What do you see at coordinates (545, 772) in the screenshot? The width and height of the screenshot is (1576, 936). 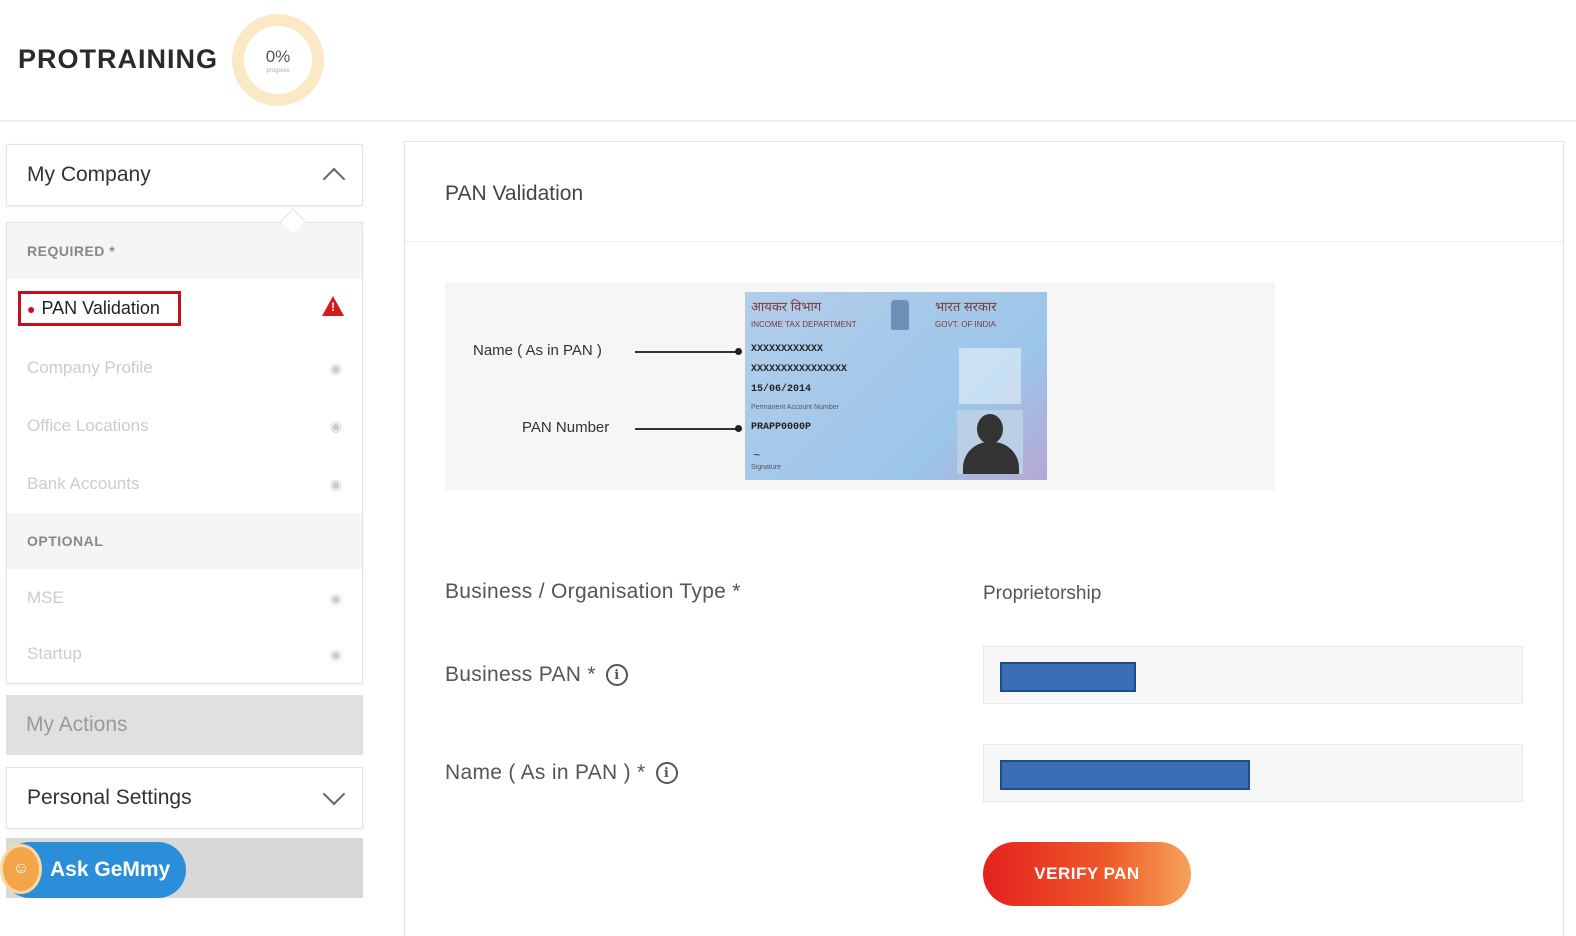 I see `name-as-in-pan-label-text: Name ( As in PAN ) *` at bounding box center [545, 772].